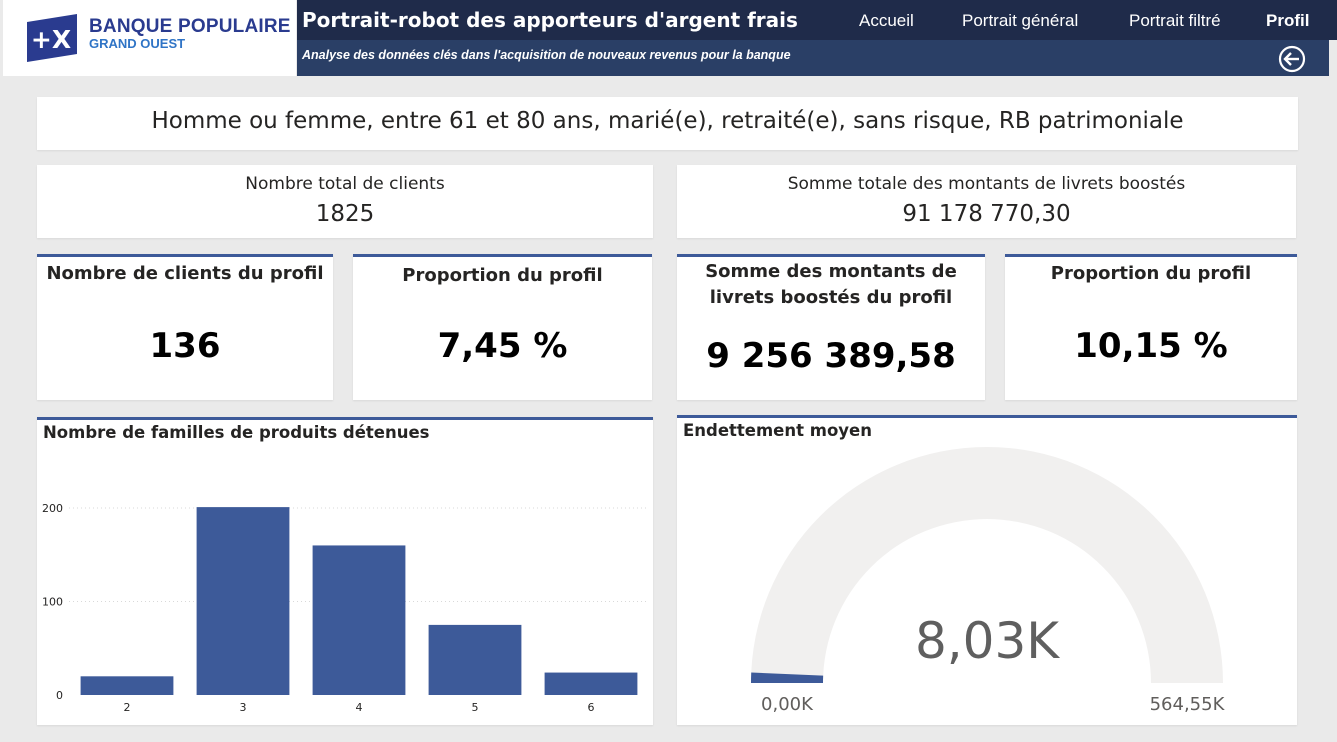 The width and height of the screenshot is (1337, 742). I want to click on profile-clients-share-label: Proportion du profil, so click(502, 275).